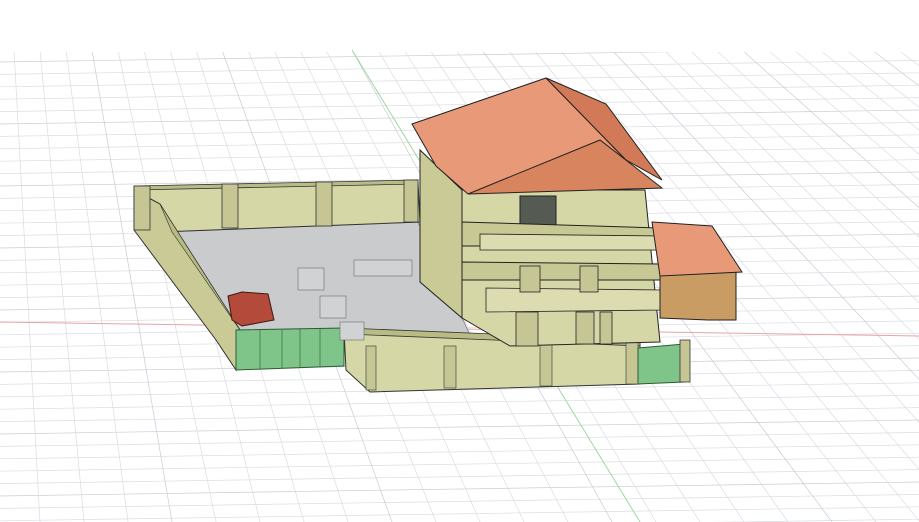 This screenshot has height=522, width=919. Describe the element at coordinates (661, 364) in the screenshot. I see `right-gate` at that location.